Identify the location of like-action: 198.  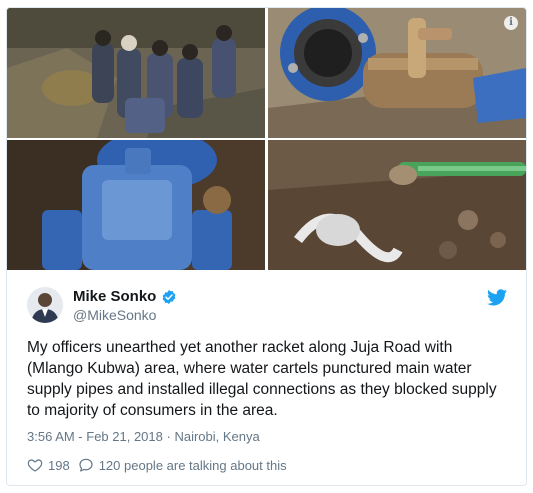
(48, 465).